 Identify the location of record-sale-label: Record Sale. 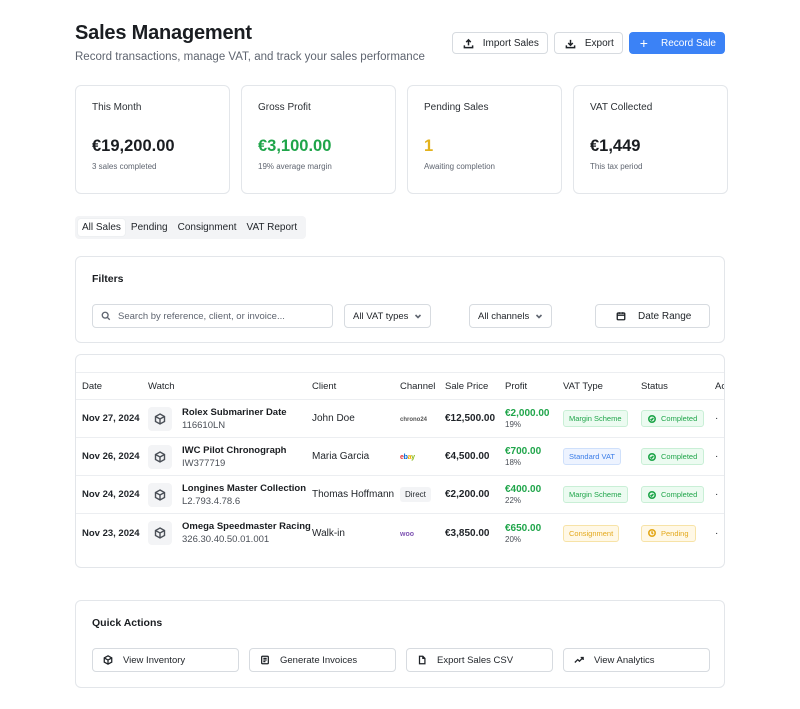
(688, 43).